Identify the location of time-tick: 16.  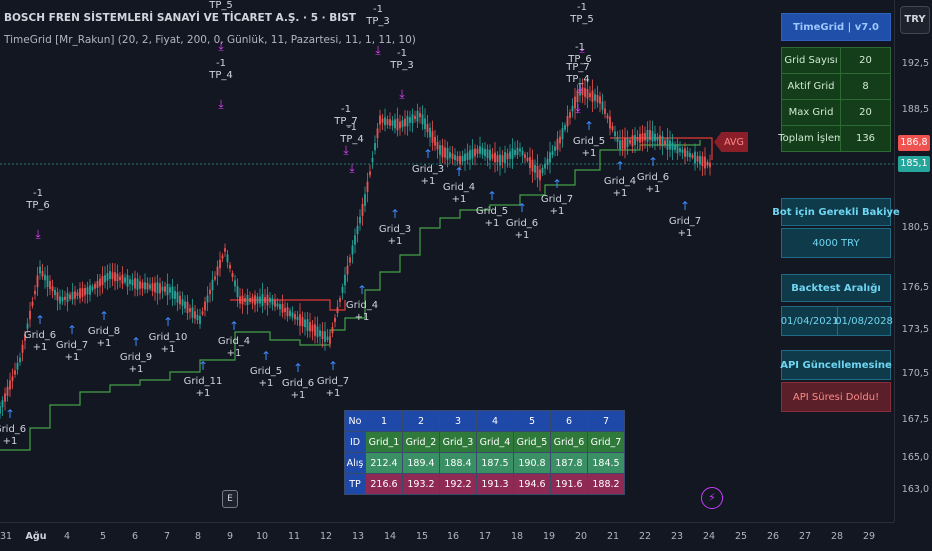
(453, 536).